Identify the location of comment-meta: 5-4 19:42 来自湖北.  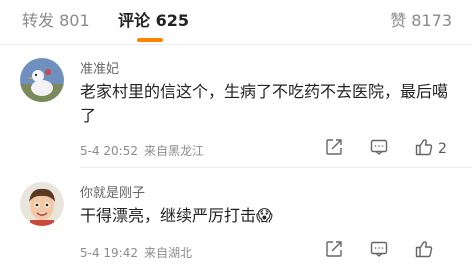
(136, 252).